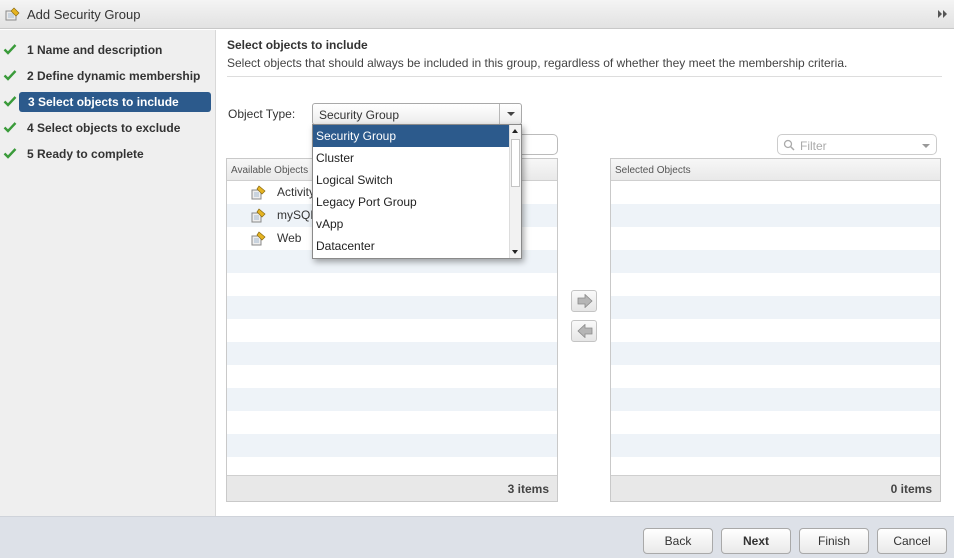 Image resolution: width=954 pixels, height=558 pixels. What do you see at coordinates (85, 154) in the screenshot?
I see `step-label: 5 Ready to complete` at bounding box center [85, 154].